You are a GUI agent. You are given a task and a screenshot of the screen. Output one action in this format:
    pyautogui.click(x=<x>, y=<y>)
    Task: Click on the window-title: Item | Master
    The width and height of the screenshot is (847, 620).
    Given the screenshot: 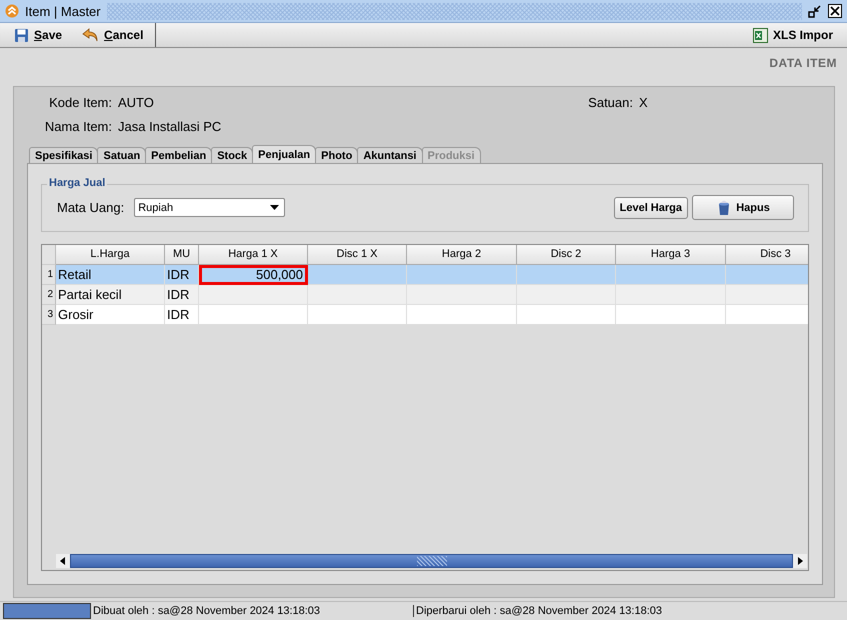 What is the action you would take?
    pyautogui.click(x=63, y=11)
    